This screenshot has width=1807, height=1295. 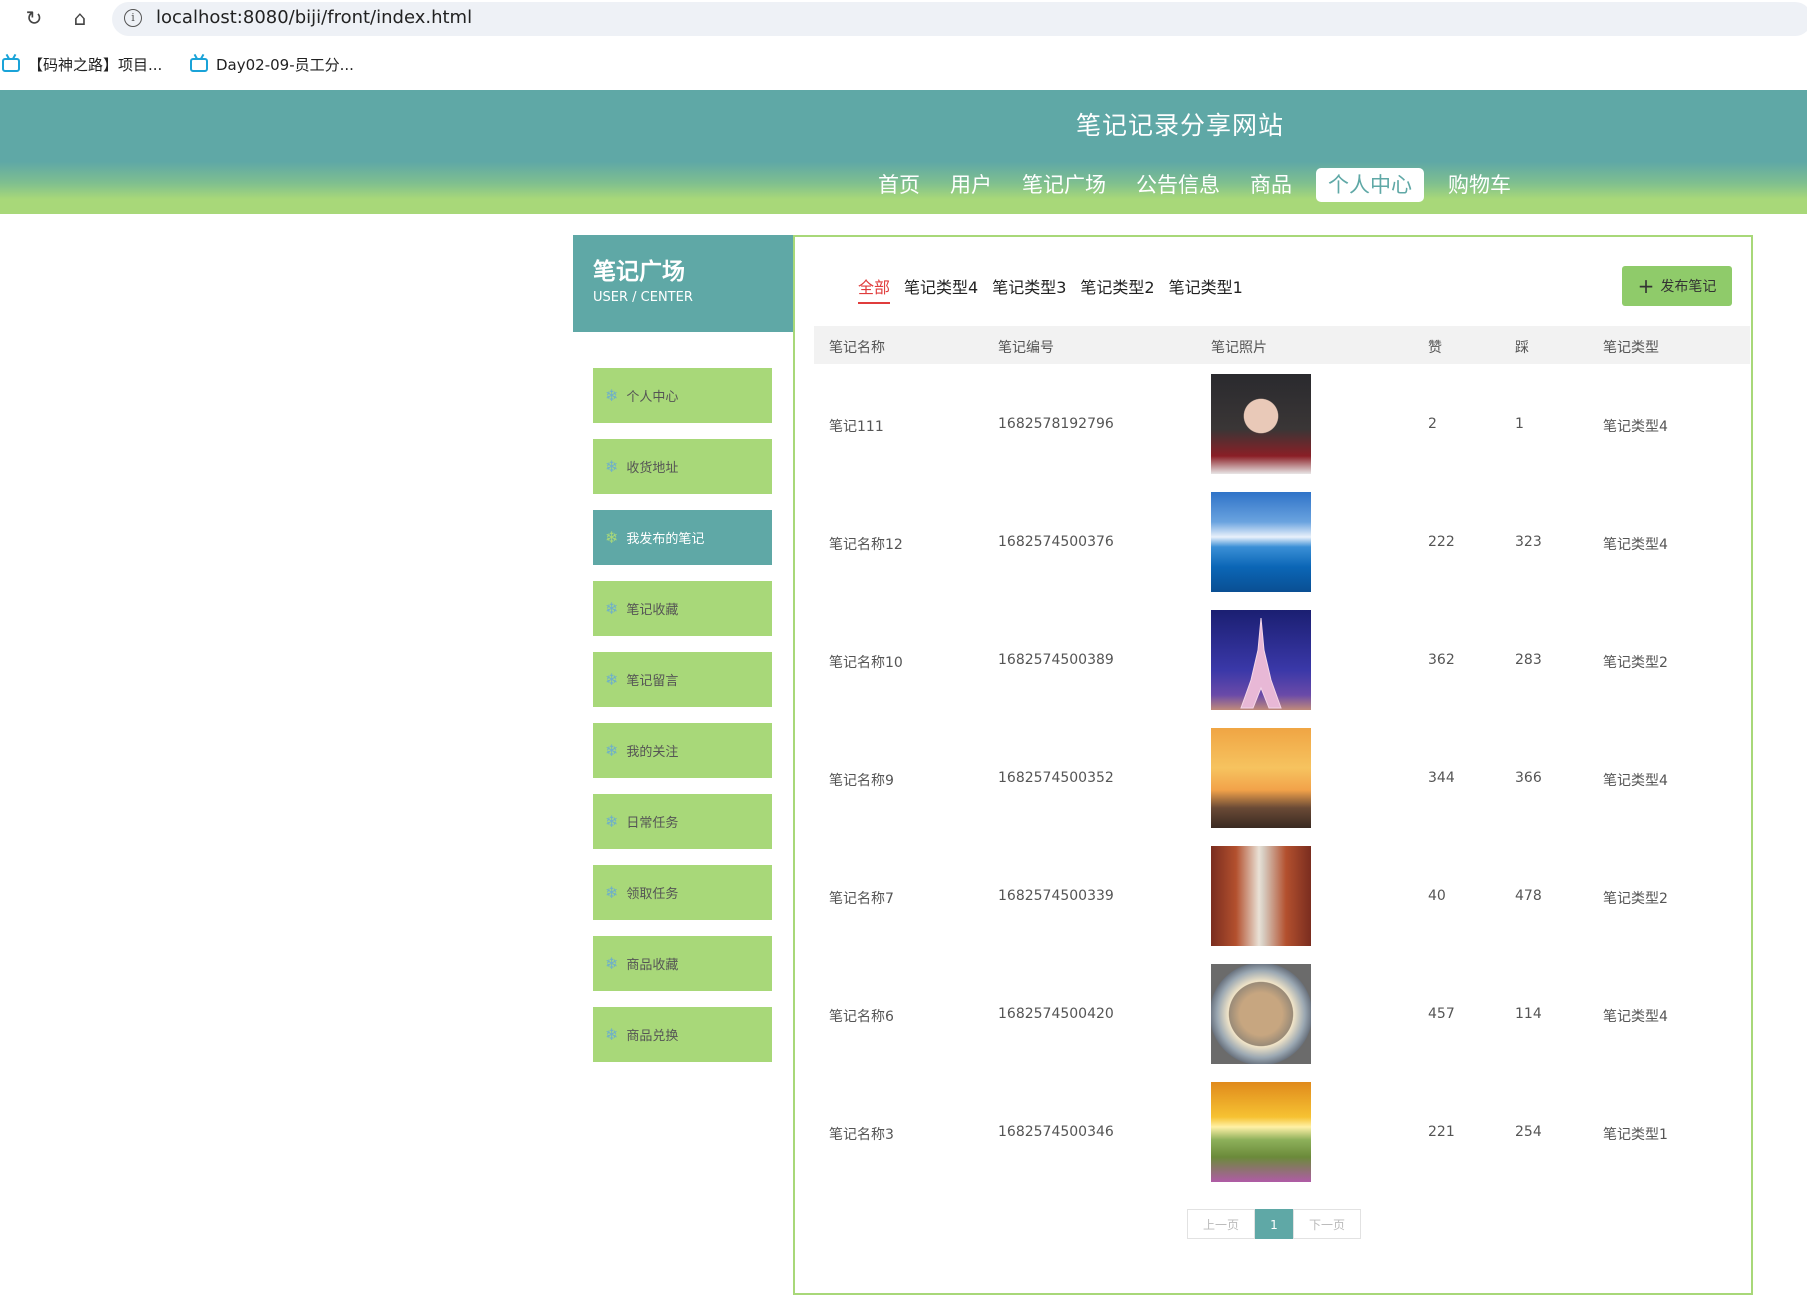 I want to click on note-id: 1682574500389, so click(x=1056, y=660).